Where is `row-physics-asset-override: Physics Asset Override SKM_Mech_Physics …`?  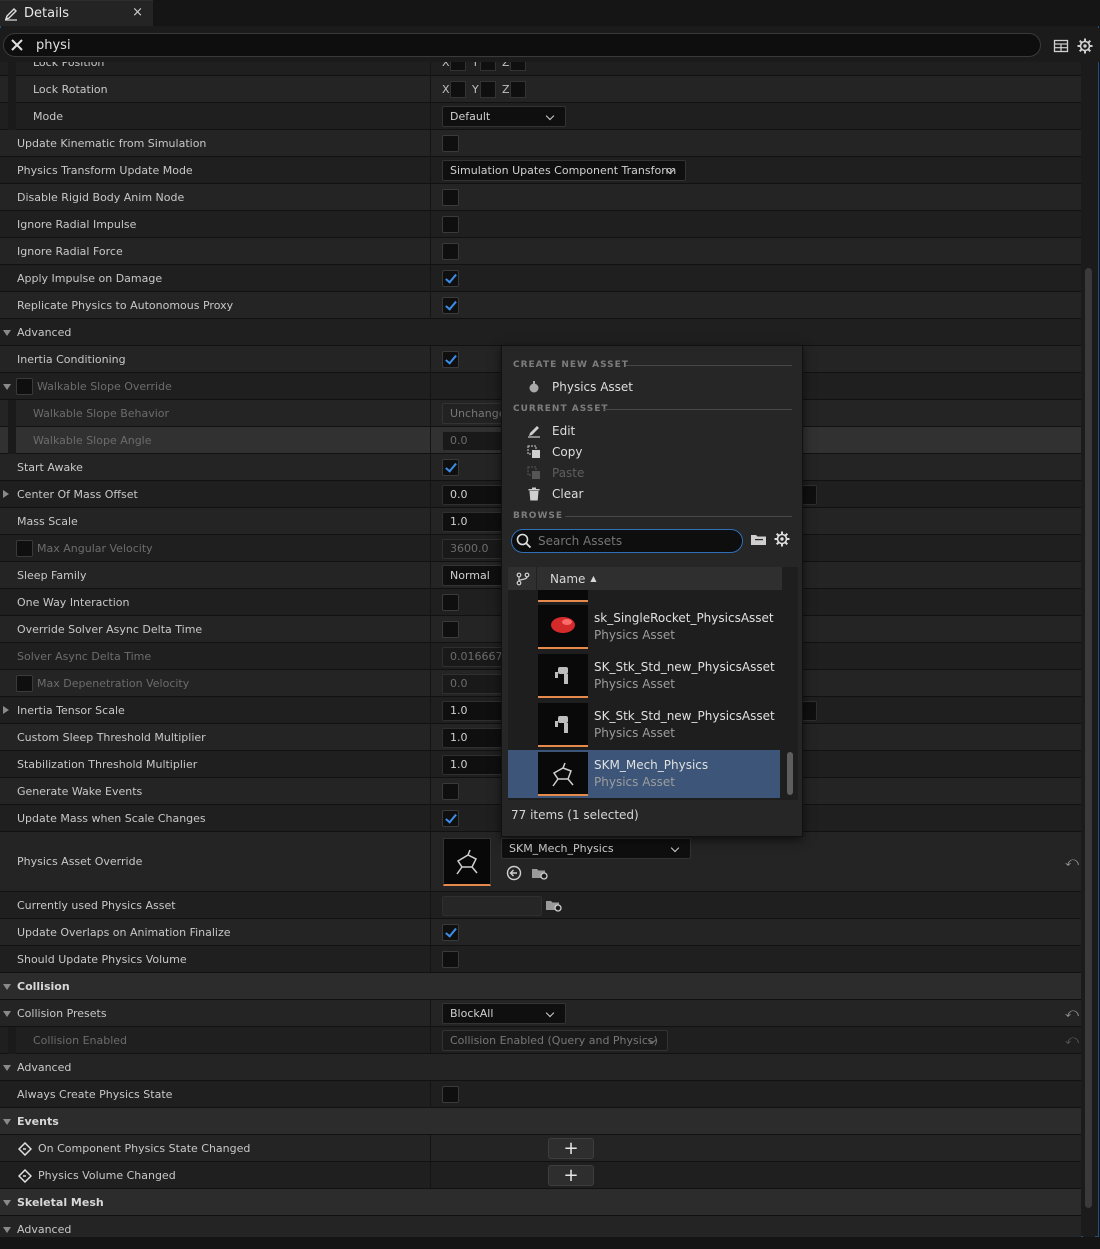
row-physics-asset-override: Physics Asset Override SKM_Mech_Physics … is located at coordinates (540, 862).